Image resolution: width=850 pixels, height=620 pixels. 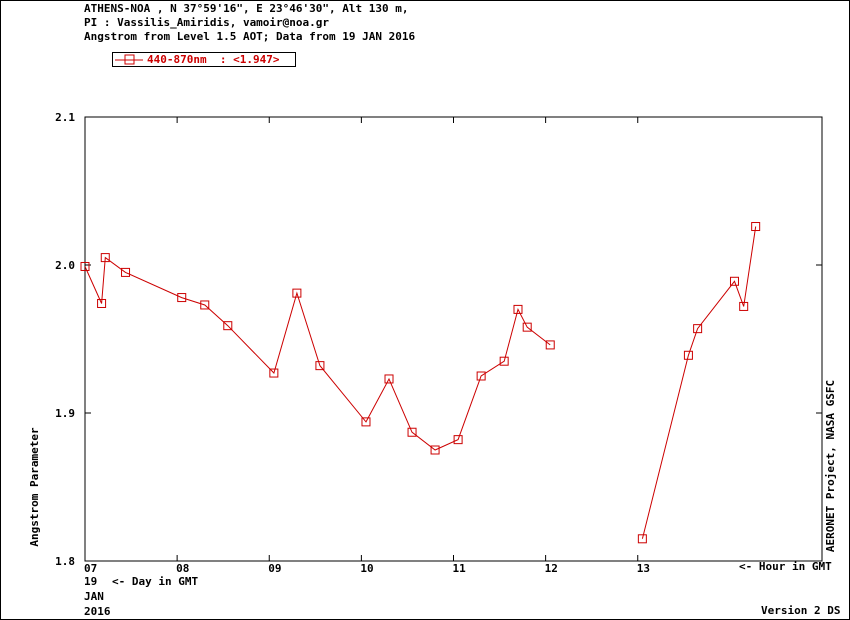 I want to click on version-label: Version 2 DS, so click(x=801, y=610).